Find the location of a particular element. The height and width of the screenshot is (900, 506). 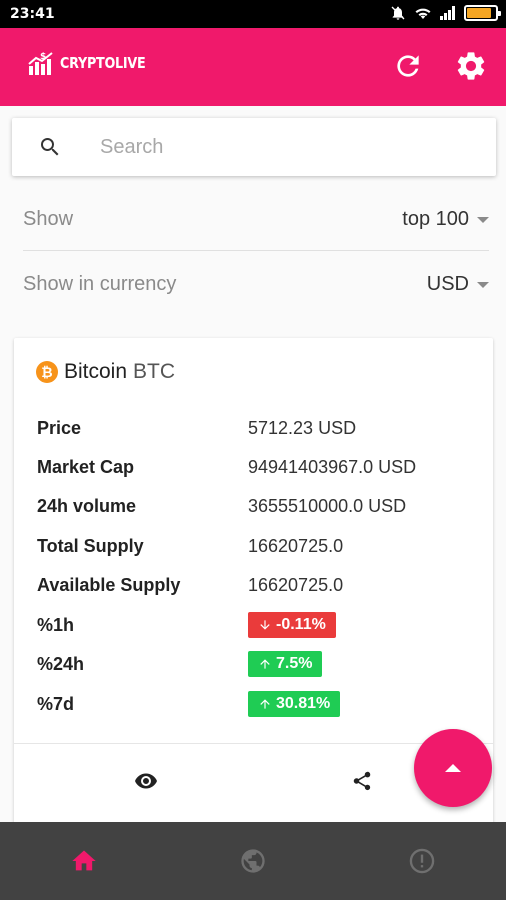

refresh-icon is located at coordinates (408, 66).